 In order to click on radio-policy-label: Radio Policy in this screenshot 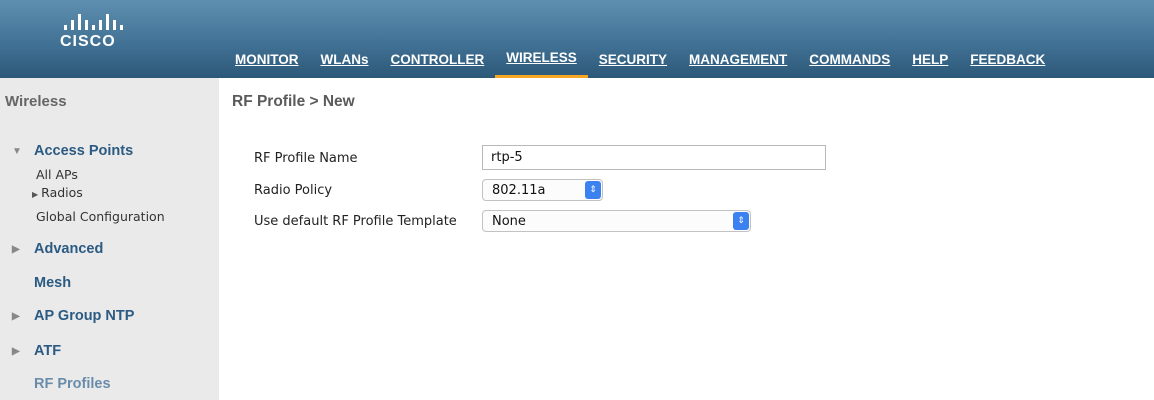, I will do `click(293, 190)`.